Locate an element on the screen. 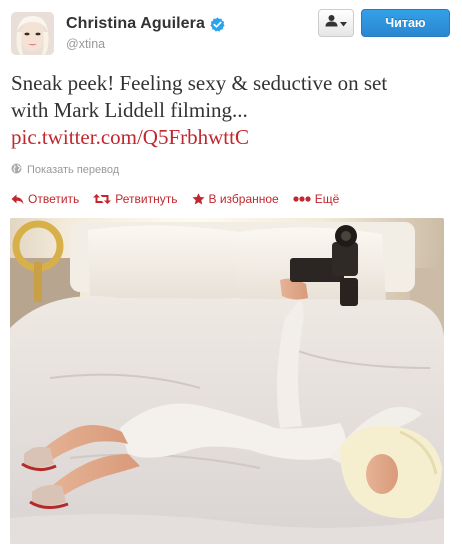 The image size is (462, 547). name-row: Christina Aguilera is located at coordinates (145, 24).